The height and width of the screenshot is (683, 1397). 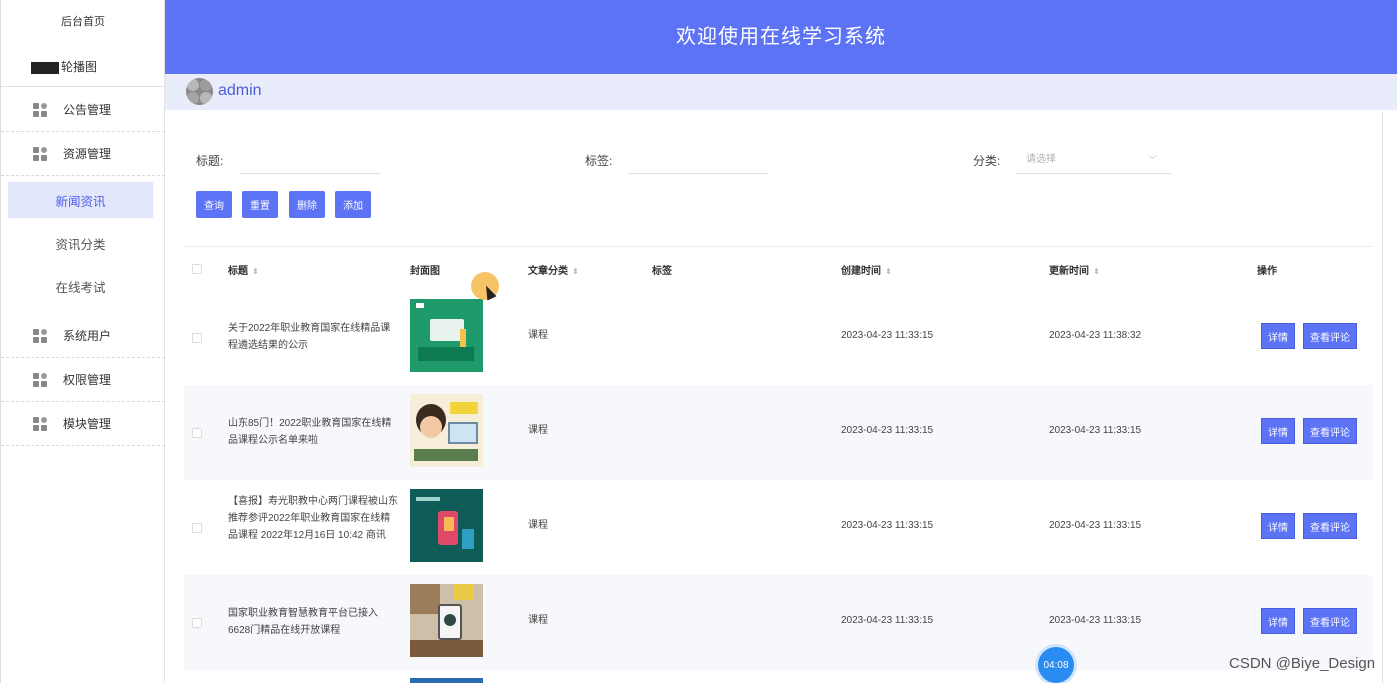 What do you see at coordinates (861, 271) in the screenshot?
I see `col-created-label: 创建时间` at bounding box center [861, 271].